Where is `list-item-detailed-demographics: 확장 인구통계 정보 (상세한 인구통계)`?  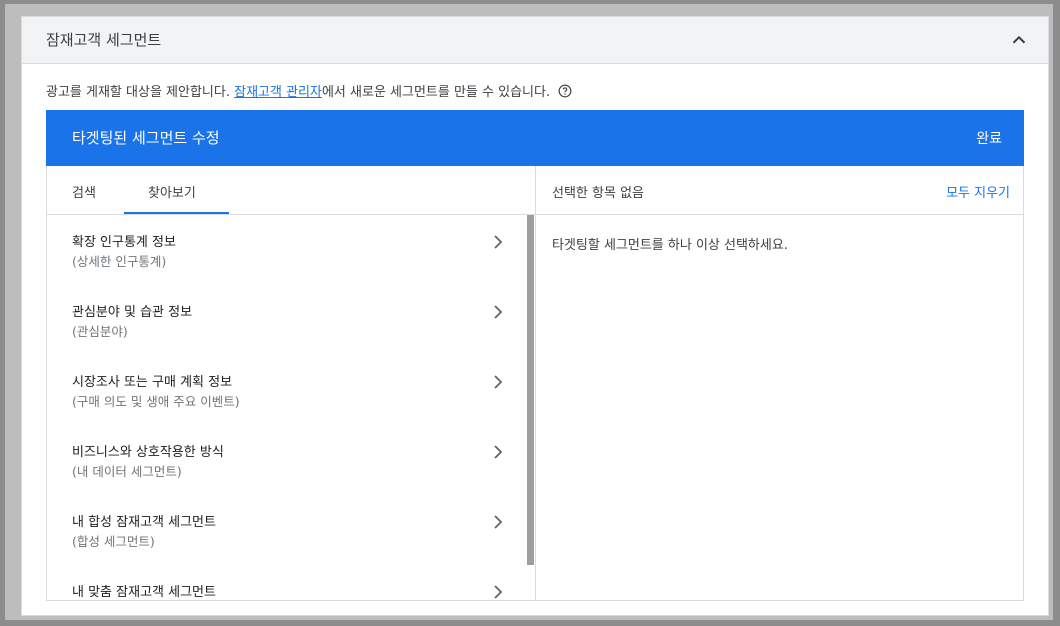 list-item-detailed-demographics: 확장 인구통계 정보 (상세한 인구통계) is located at coordinates (287, 250).